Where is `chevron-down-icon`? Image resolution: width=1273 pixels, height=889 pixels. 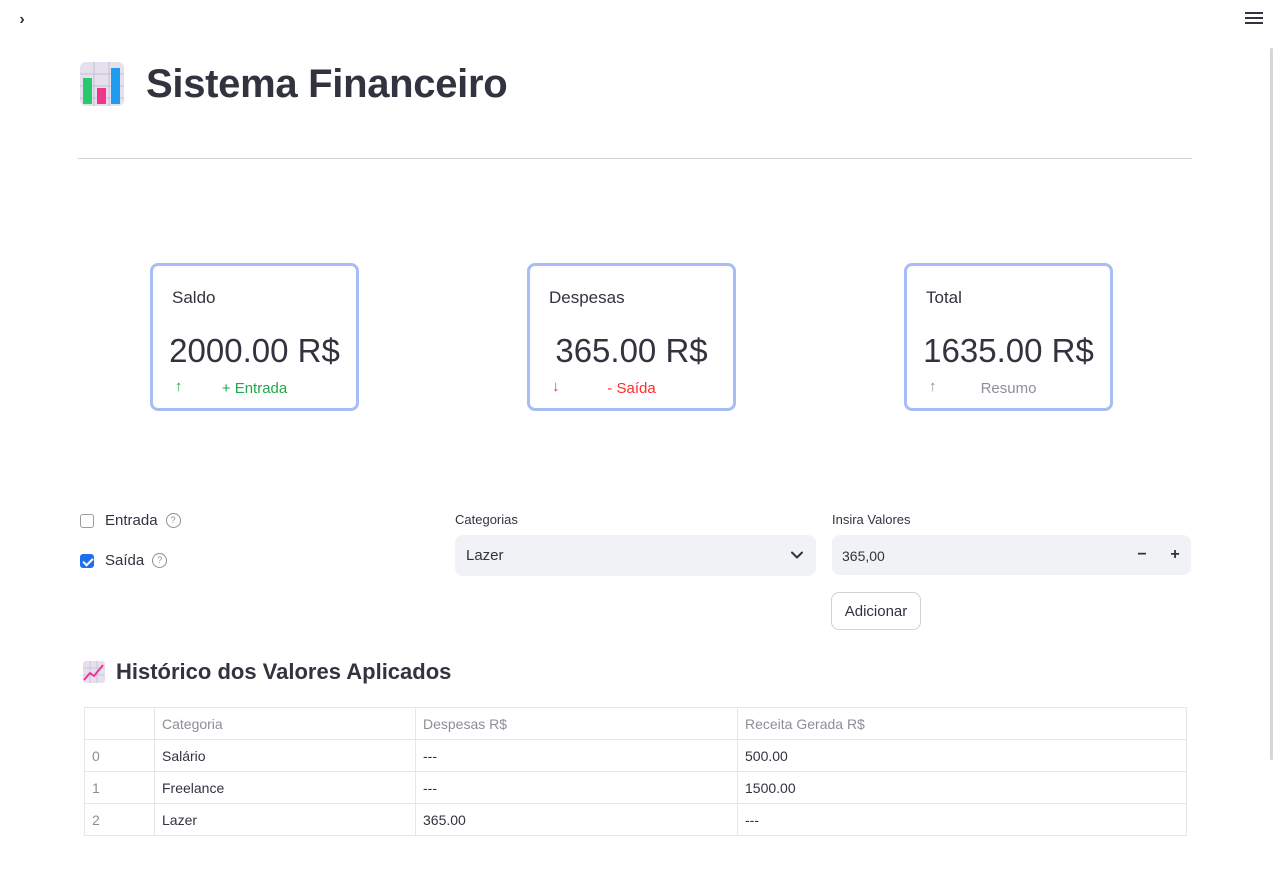
chevron-down-icon is located at coordinates (797, 555).